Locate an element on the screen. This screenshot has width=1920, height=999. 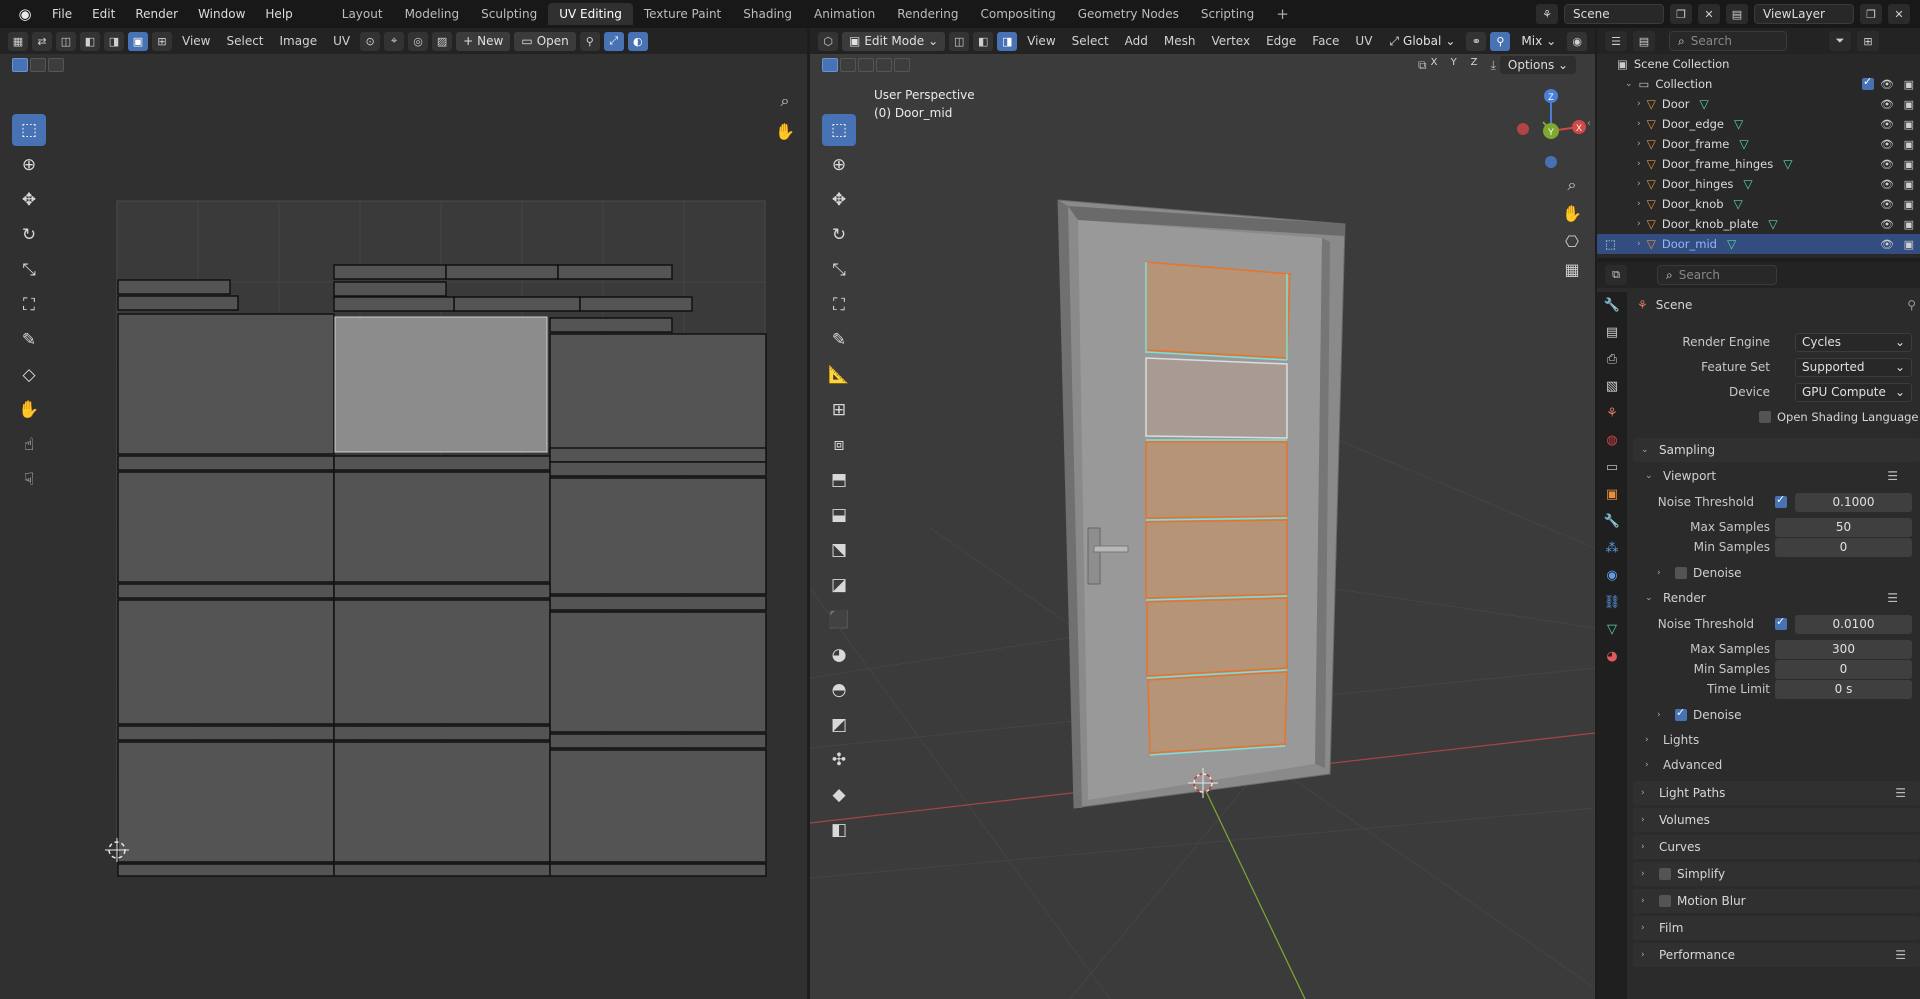
light-paths-panel: › Light Paths ☰ is located at coordinates (1776, 793).